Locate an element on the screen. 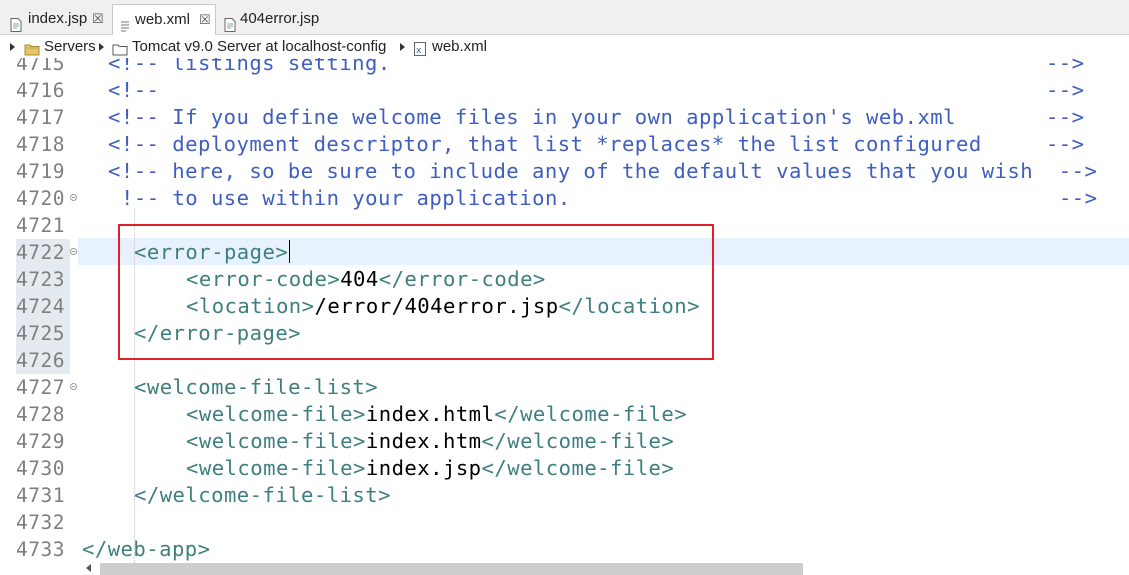  tab-404error-jsp: 404error.jsp is located at coordinates (275, 19).